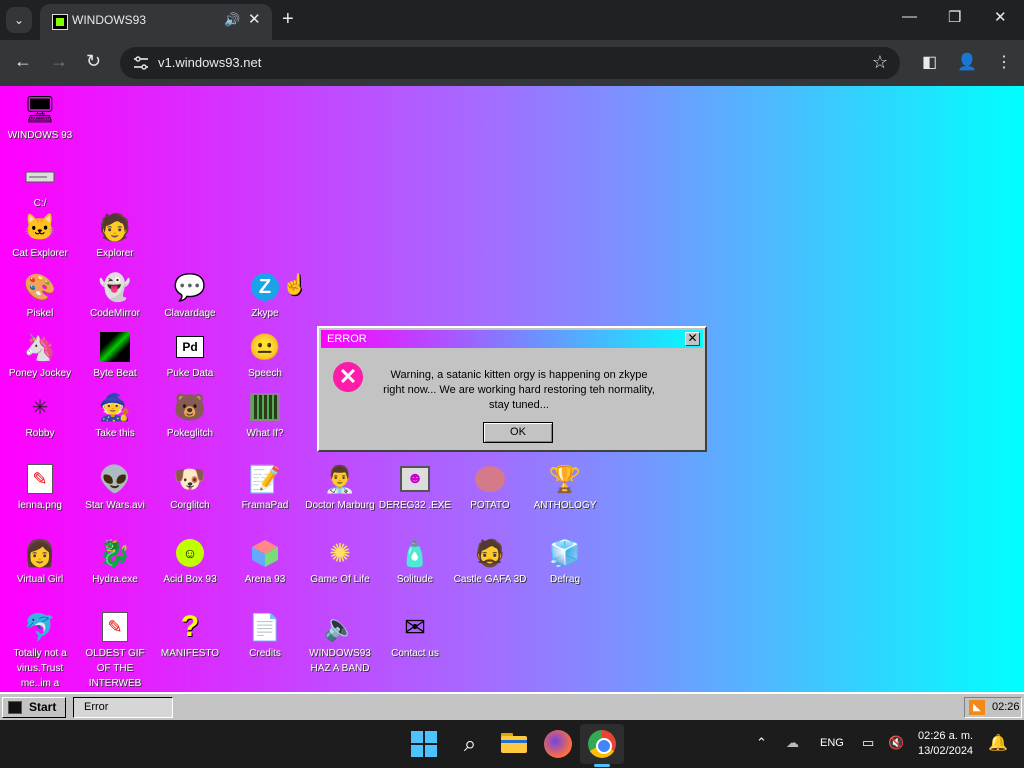 The width and height of the screenshot is (1024, 768). What do you see at coordinates (190, 373) in the screenshot?
I see `desktop-icon-label: Puke Data` at bounding box center [190, 373].